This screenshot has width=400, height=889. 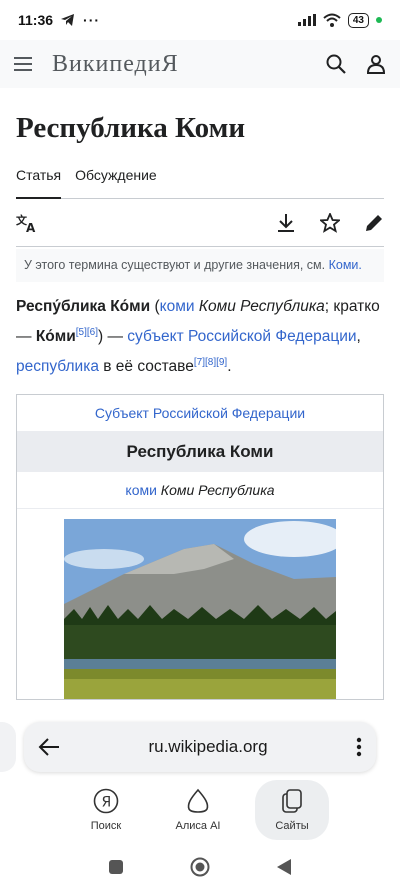 What do you see at coordinates (259, 306) in the screenshot?
I see `lead-native-name: Коми Республика` at bounding box center [259, 306].